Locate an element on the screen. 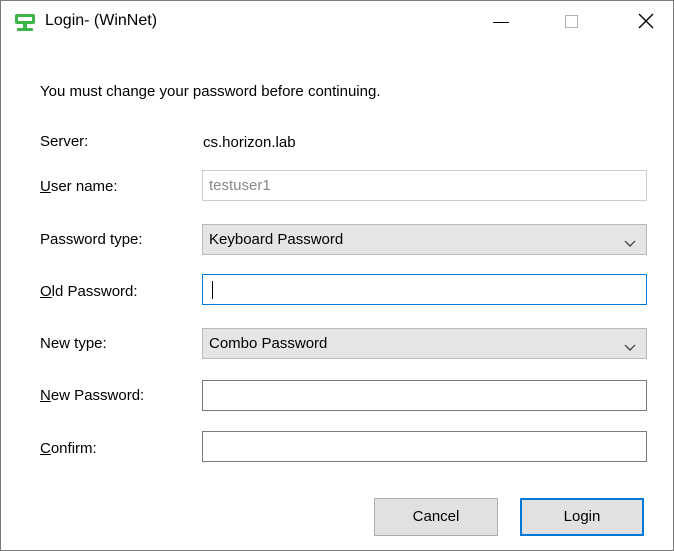 The height and width of the screenshot is (551, 674). password-type-label: Password type: is located at coordinates (91, 239).